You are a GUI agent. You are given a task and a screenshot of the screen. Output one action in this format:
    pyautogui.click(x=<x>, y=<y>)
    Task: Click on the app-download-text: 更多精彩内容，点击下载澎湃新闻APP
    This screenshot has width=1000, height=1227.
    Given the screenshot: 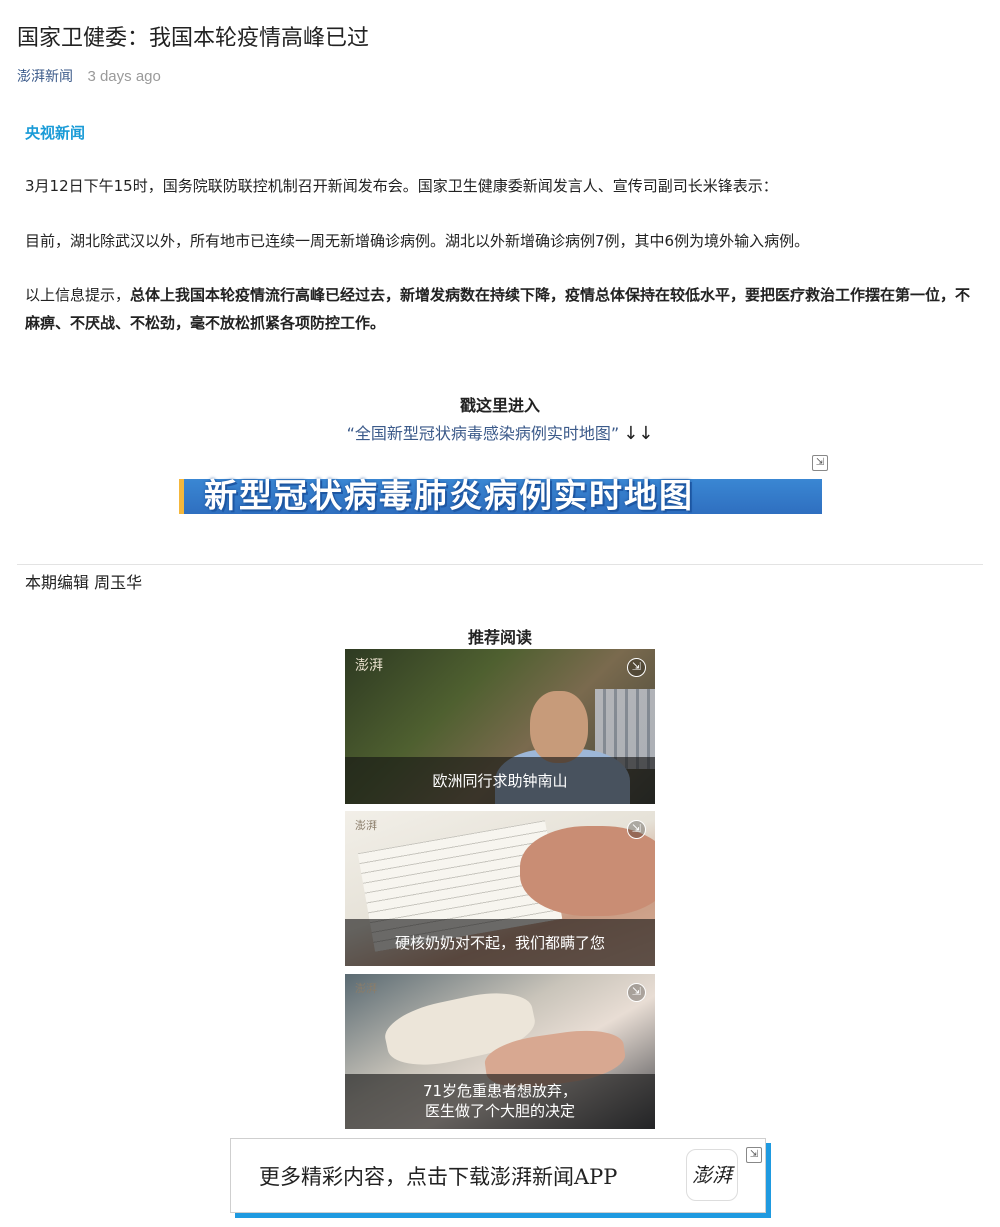 What is the action you would take?
    pyautogui.click(x=438, y=1177)
    